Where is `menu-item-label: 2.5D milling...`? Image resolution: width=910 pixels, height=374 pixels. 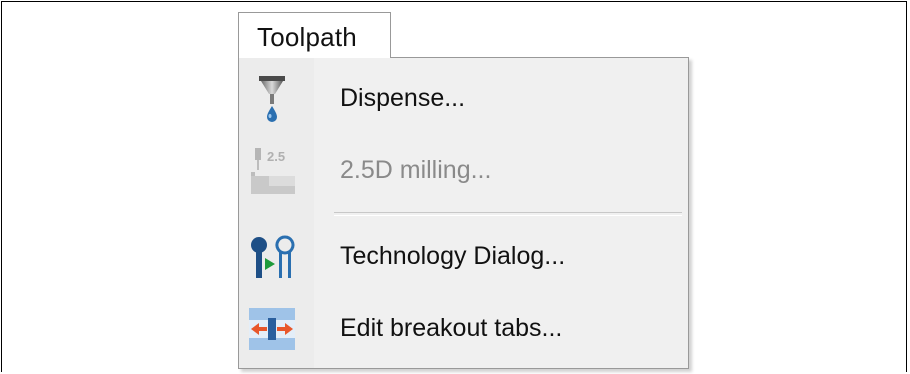
menu-item-label: 2.5D milling... is located at coordinates (416, 170).